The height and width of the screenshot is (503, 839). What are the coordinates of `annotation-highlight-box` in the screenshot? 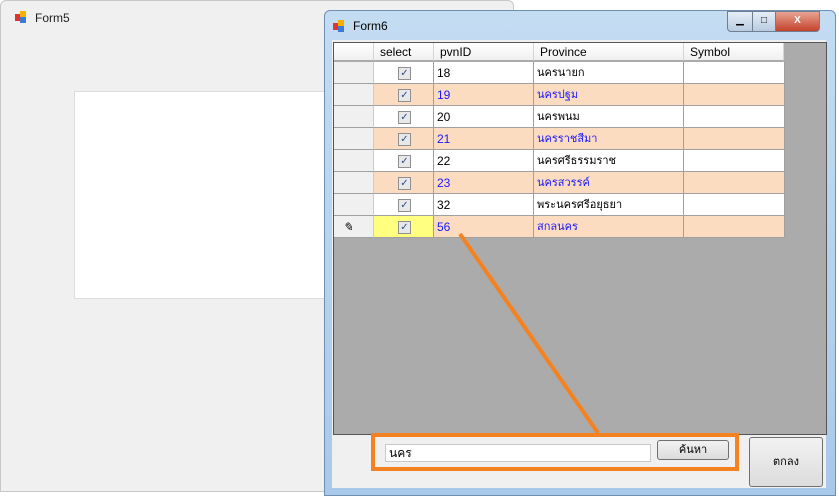 It's located at (555, 452).